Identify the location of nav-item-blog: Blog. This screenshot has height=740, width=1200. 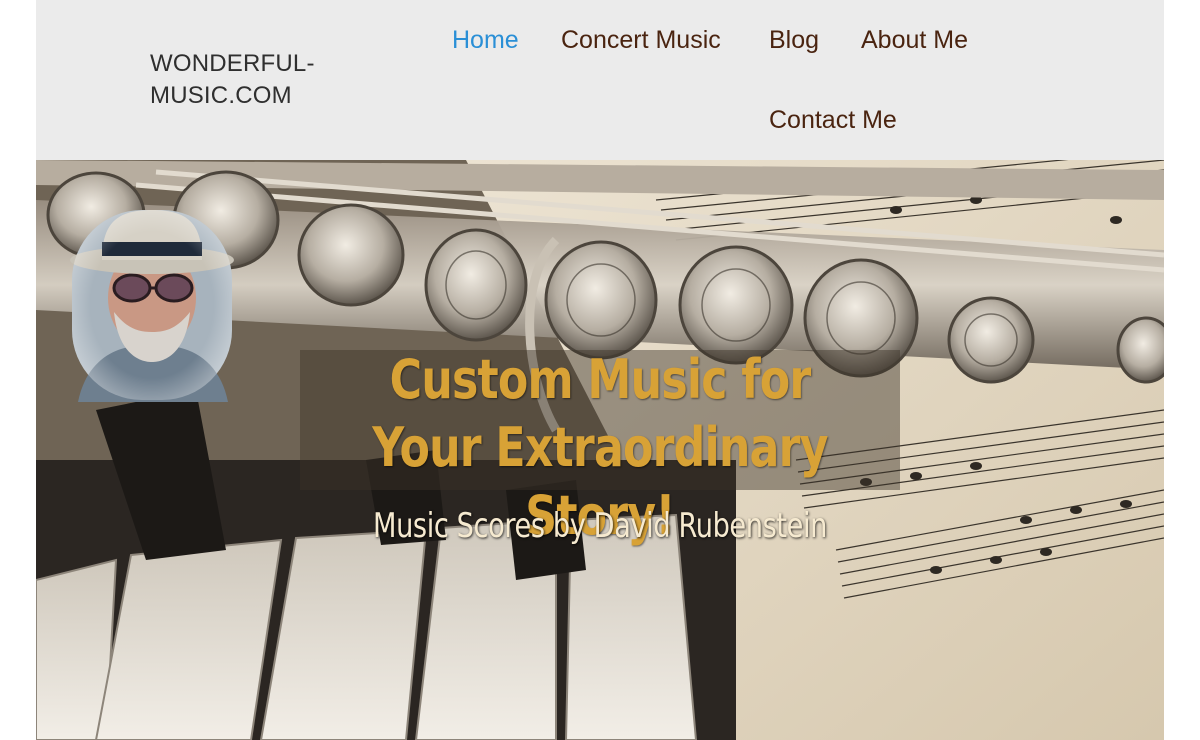
(794, 40).